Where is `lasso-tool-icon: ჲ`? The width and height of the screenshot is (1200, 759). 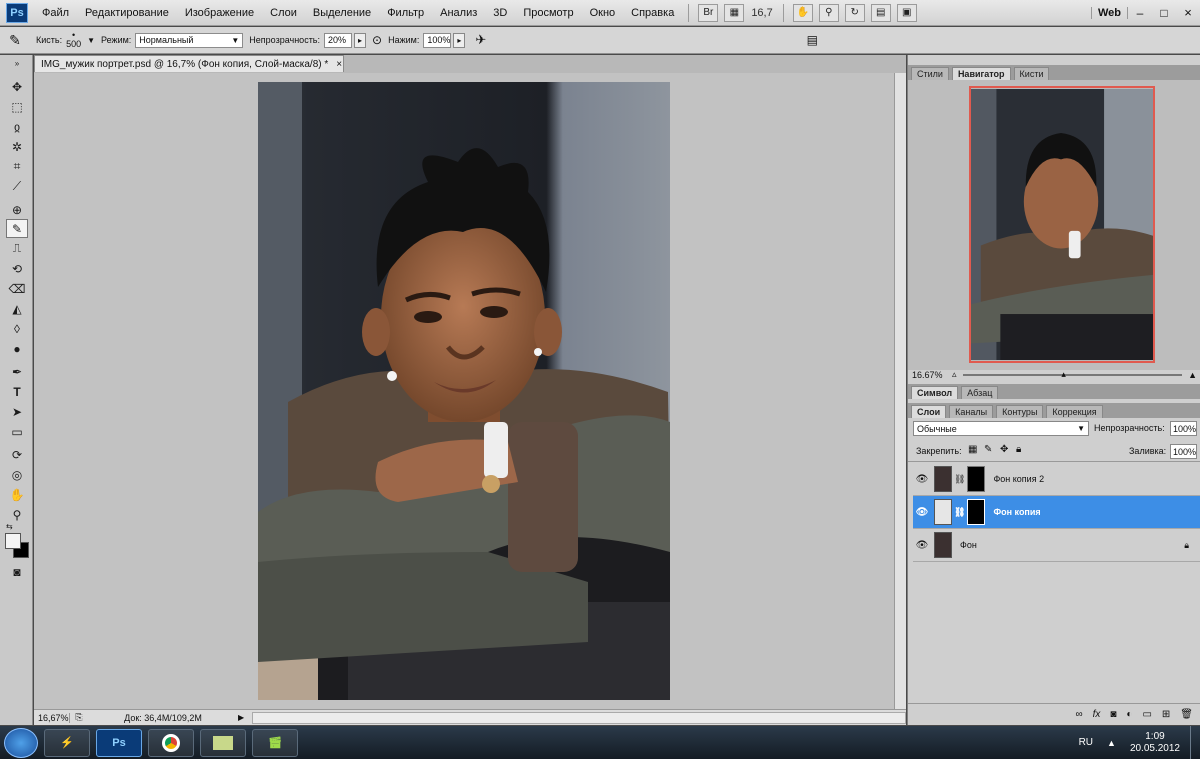 lasso-tool-icon: ჲ is located at coordinates (17, 126).